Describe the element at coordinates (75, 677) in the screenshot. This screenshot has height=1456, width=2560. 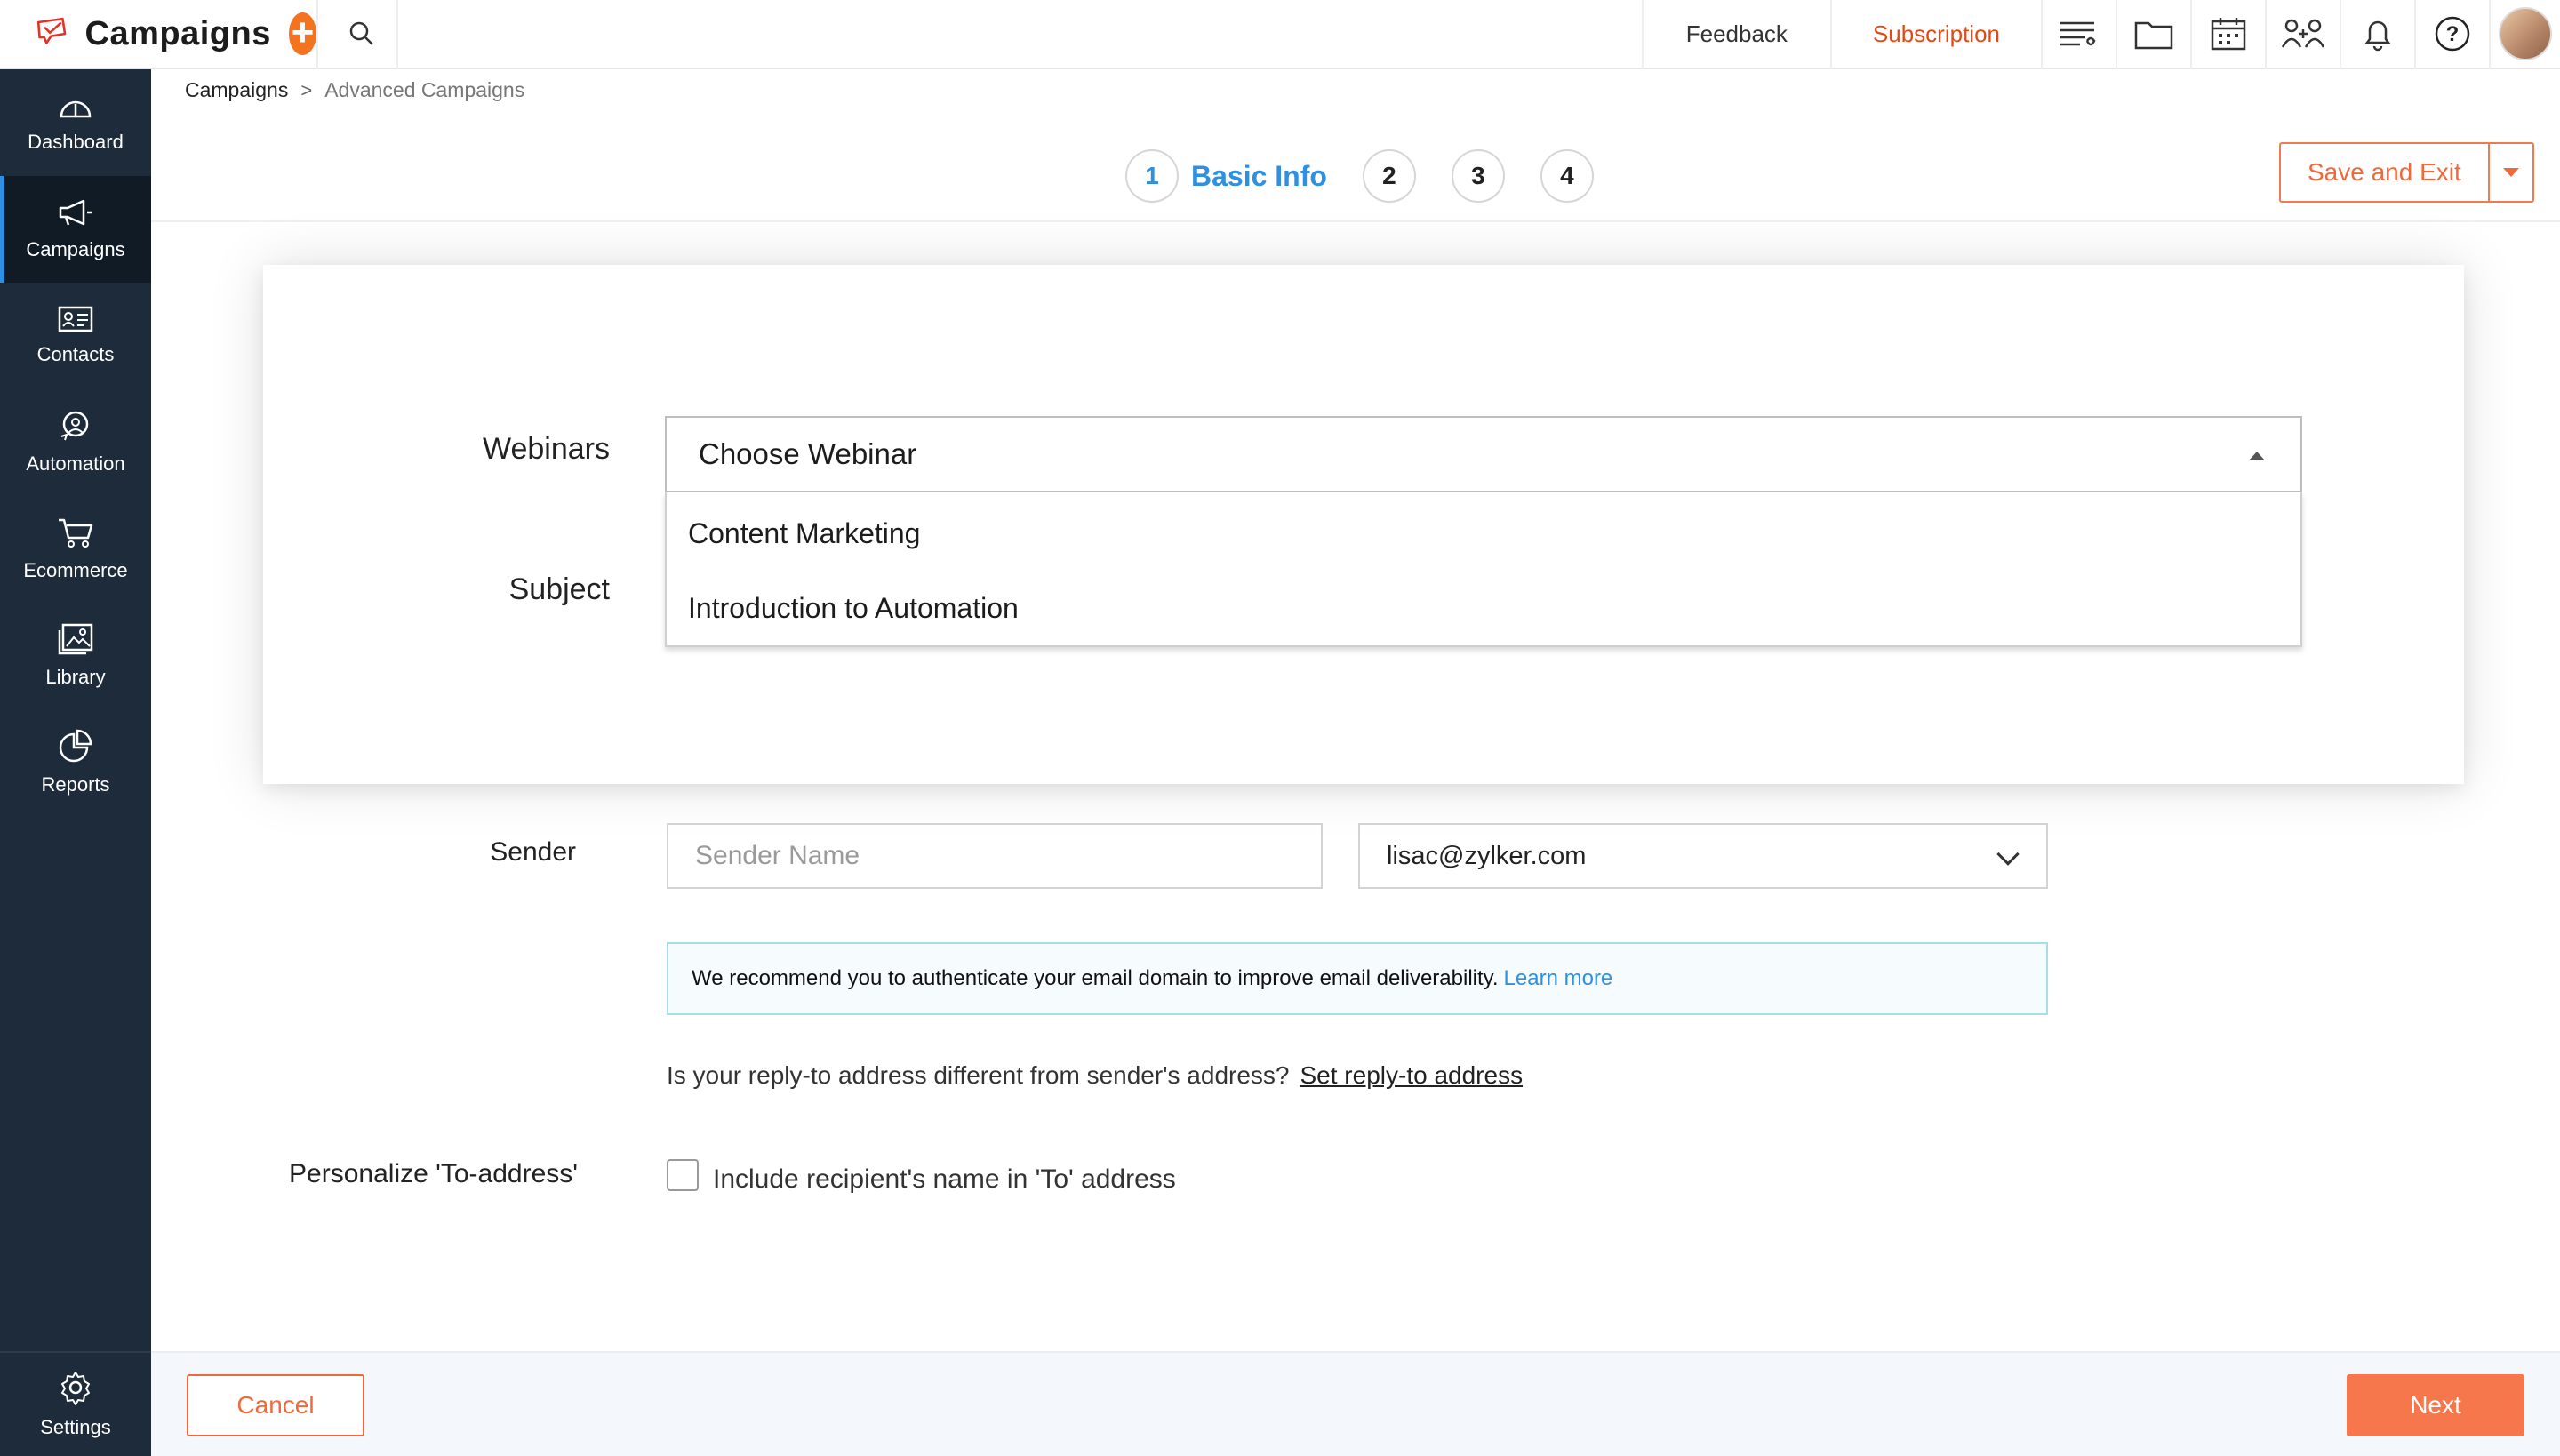
I see `sidebar-item-label: Library` at that location.